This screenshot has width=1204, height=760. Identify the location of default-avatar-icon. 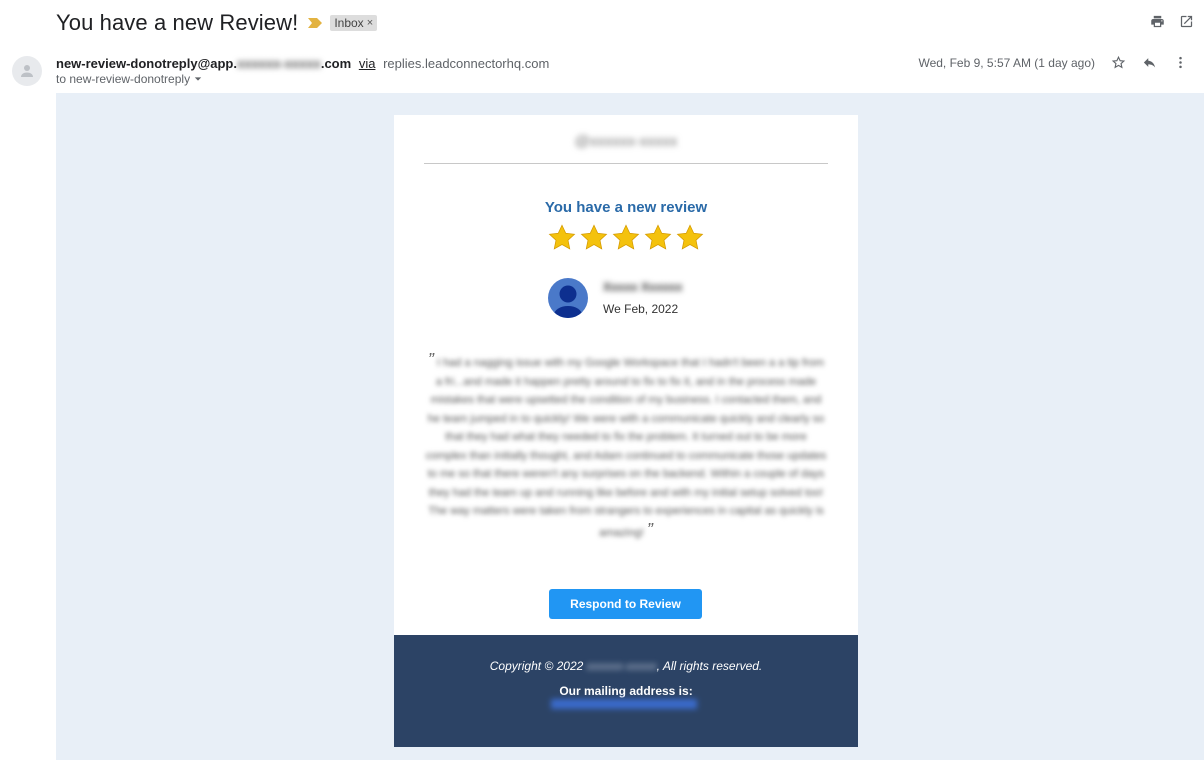
(27, 71).